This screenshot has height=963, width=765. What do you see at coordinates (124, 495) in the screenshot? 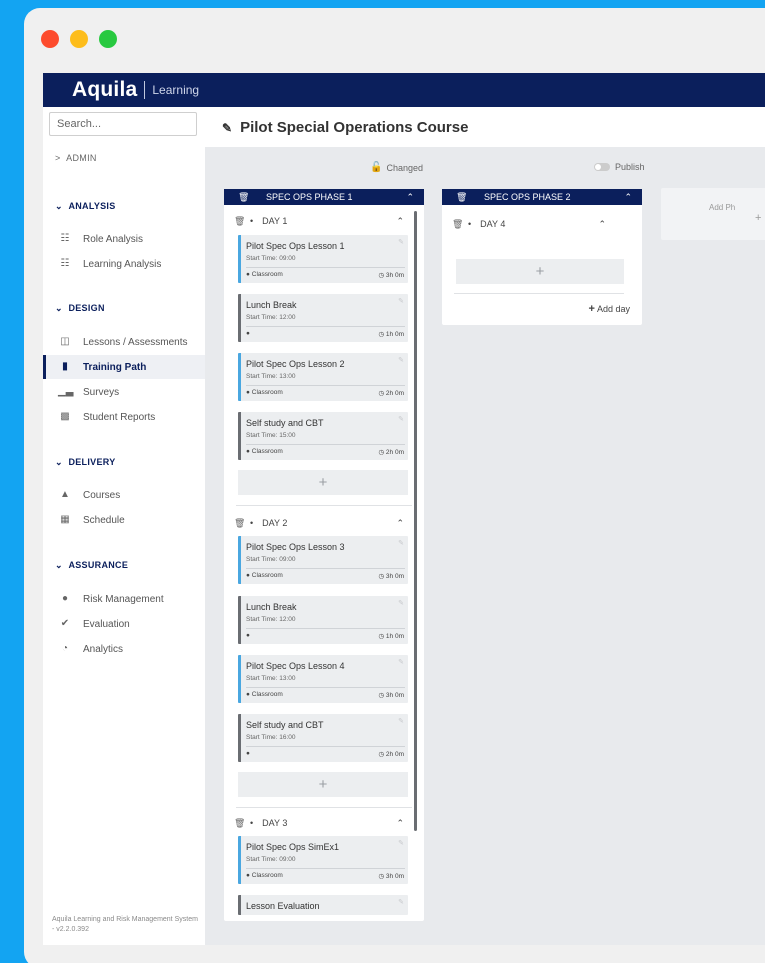
I see `sidebar-item-courses: ▲ Courses` at bounding box center [124, 495].